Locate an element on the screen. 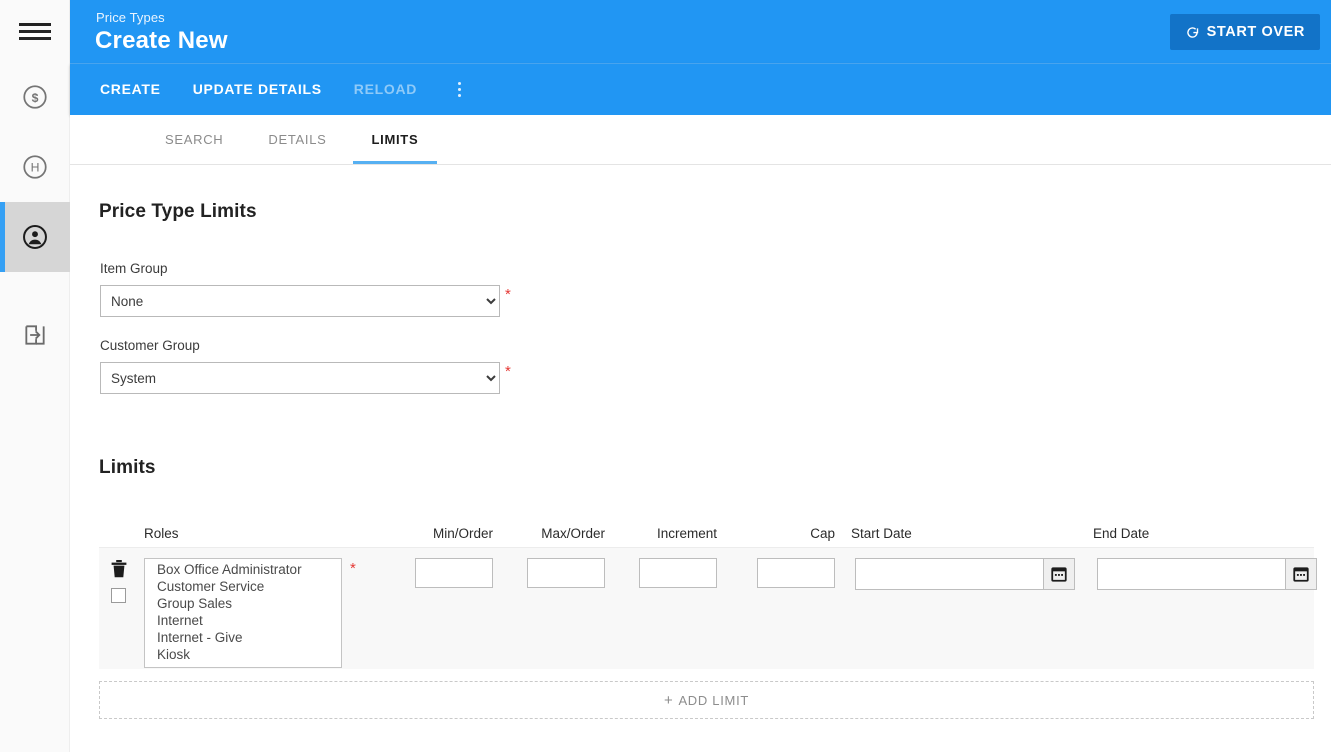  max-order-cell is located at coordinates (567, 573).